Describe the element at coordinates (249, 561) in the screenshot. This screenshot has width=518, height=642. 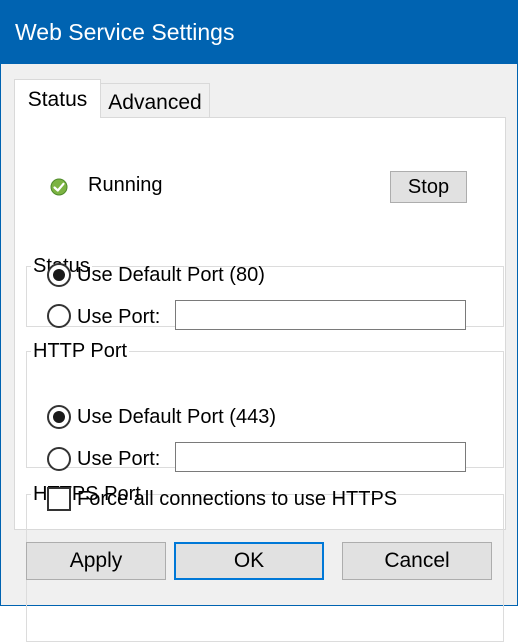
I see `ok-button: OK` at that location.